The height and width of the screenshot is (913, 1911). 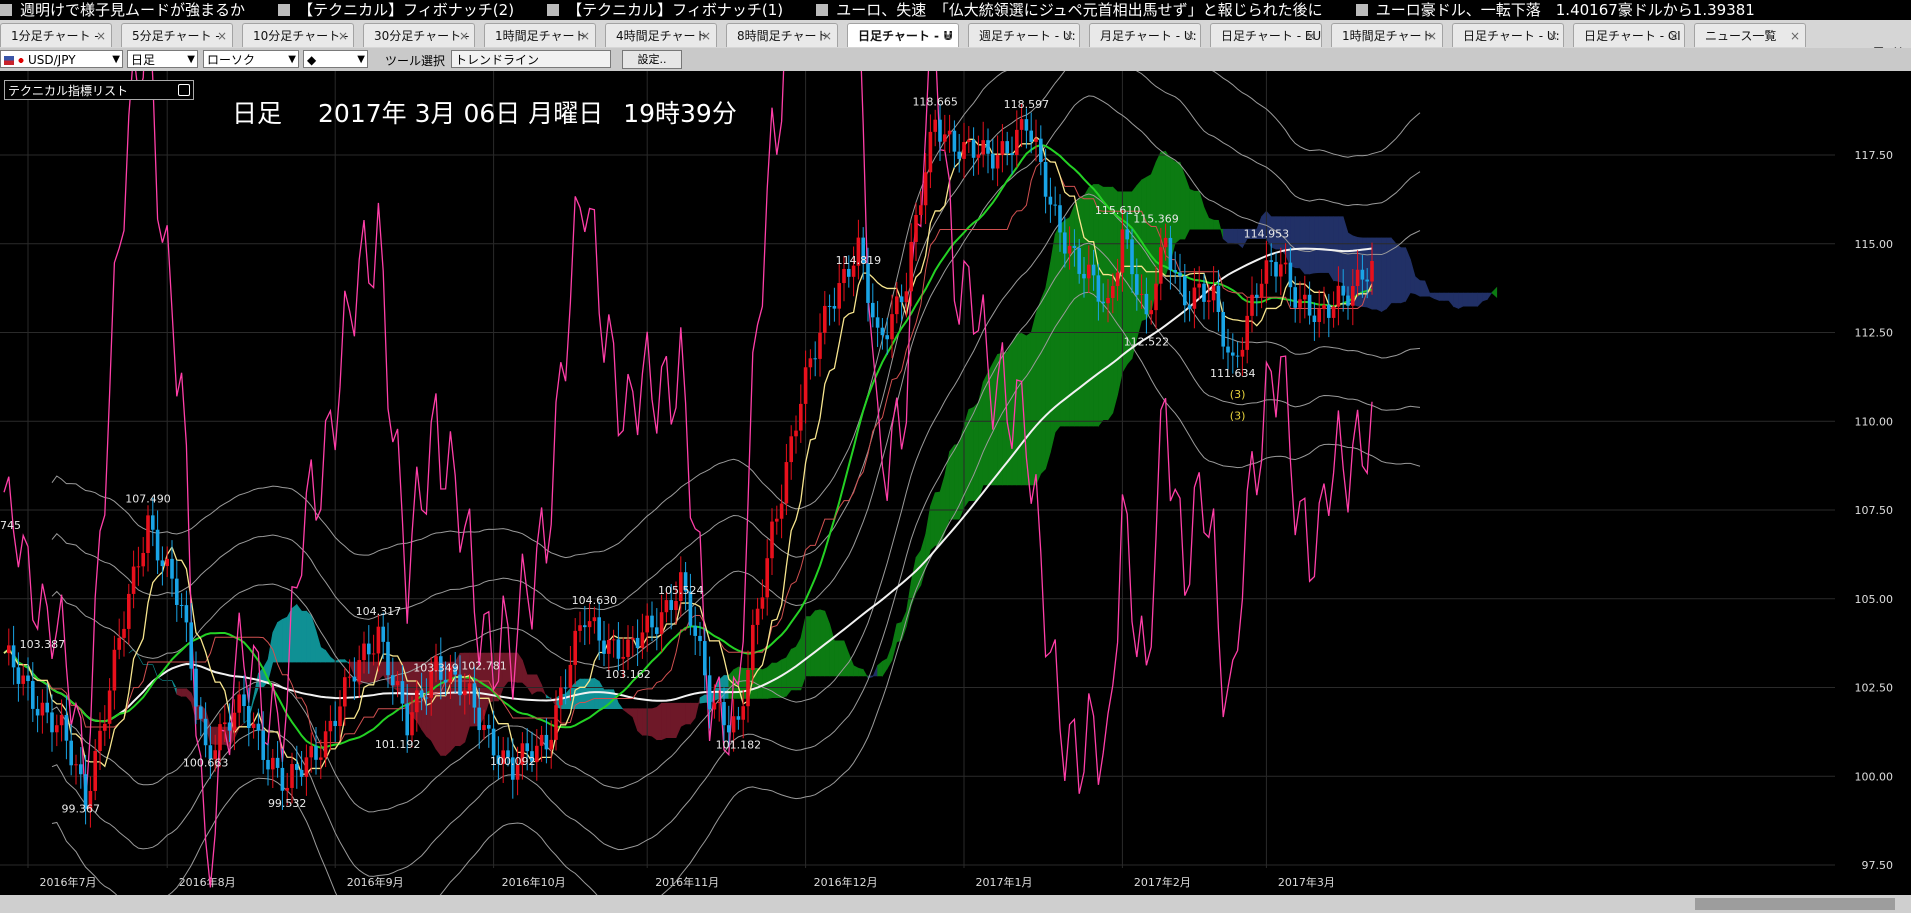 What do you see at coordinates (1024, 35) in the screenshot?
I see `tab-weekly-chart: 週足チャート - U: ×` at bounding box center [1024, 35].